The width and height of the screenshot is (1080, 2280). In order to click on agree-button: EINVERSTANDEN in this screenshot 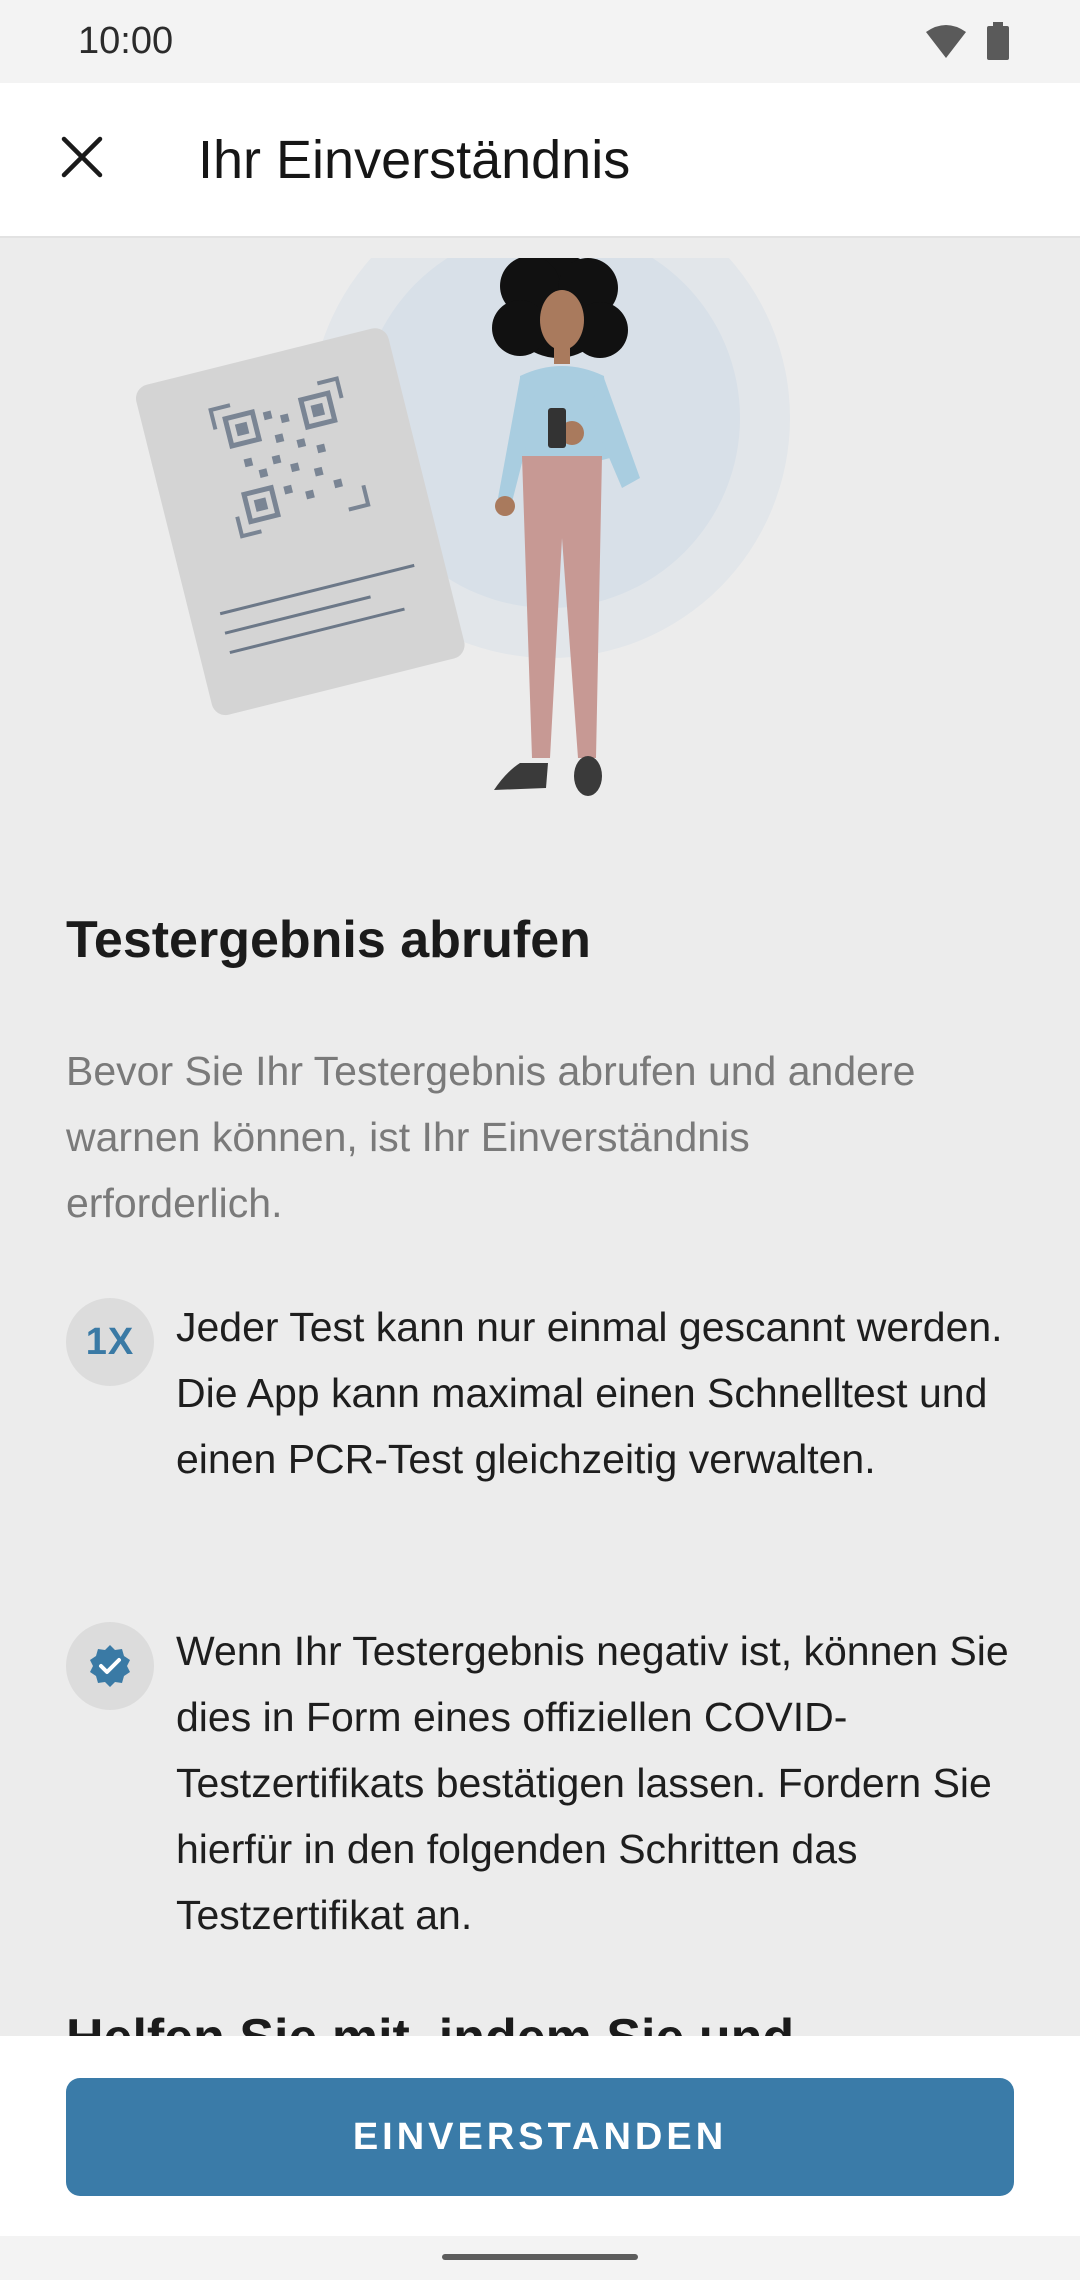, I will do `click(540, 2137)`.